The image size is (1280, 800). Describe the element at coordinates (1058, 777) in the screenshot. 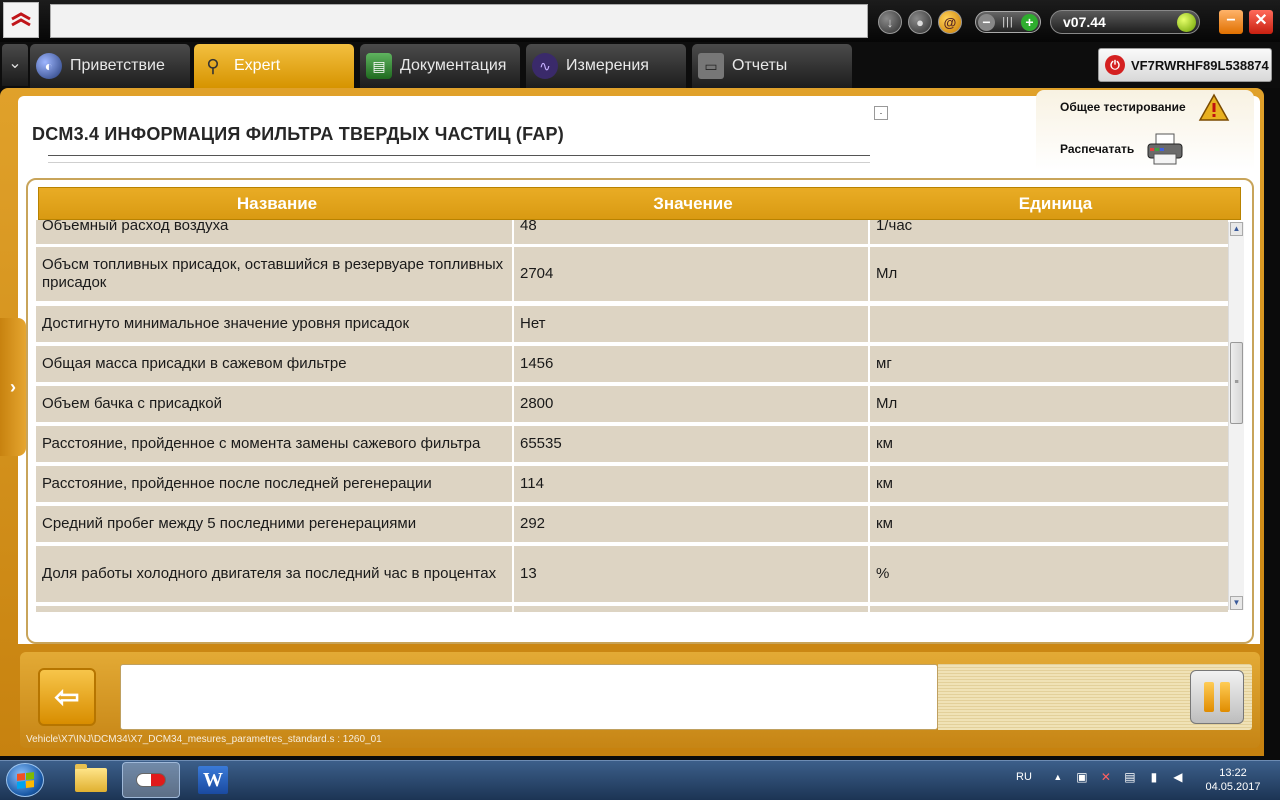

I see `show-hidden-icons-icon: ▲` at that location.